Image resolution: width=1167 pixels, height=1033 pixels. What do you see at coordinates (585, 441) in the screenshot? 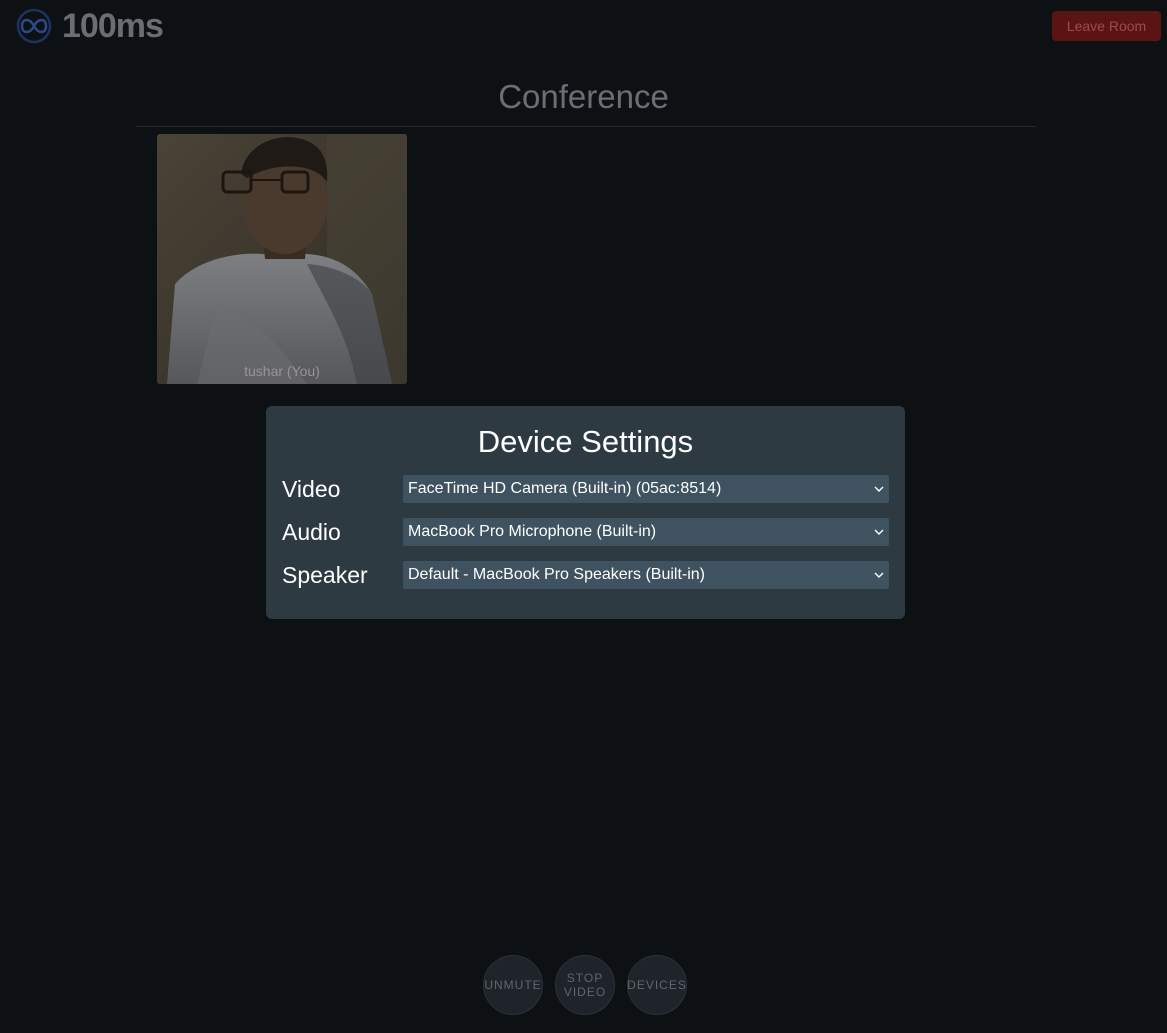
I see `modal-title: Device Settings` at bounding box center [585, 441].